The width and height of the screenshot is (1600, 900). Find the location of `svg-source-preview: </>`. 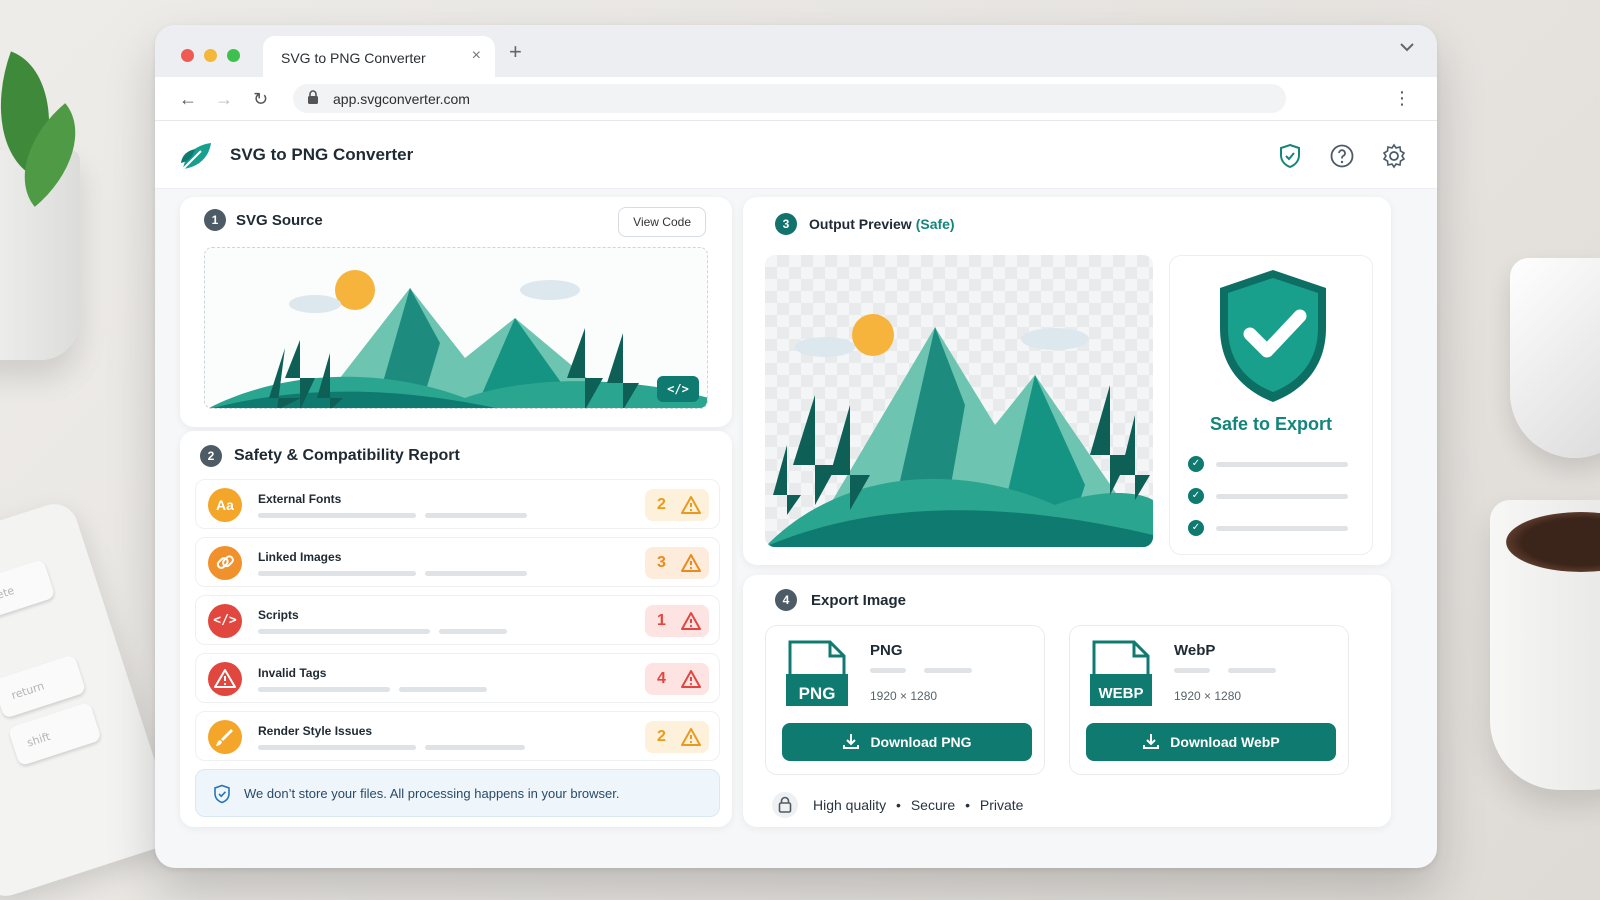

svg-source-preview: </> is located at coordinates (456, 328).